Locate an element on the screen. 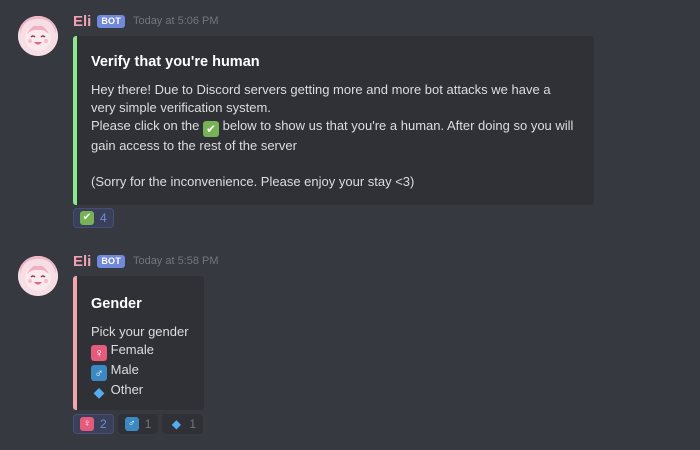 The height and width of the screenshot is (450, 700). option-label: Other is located at coordinates (127, 389).